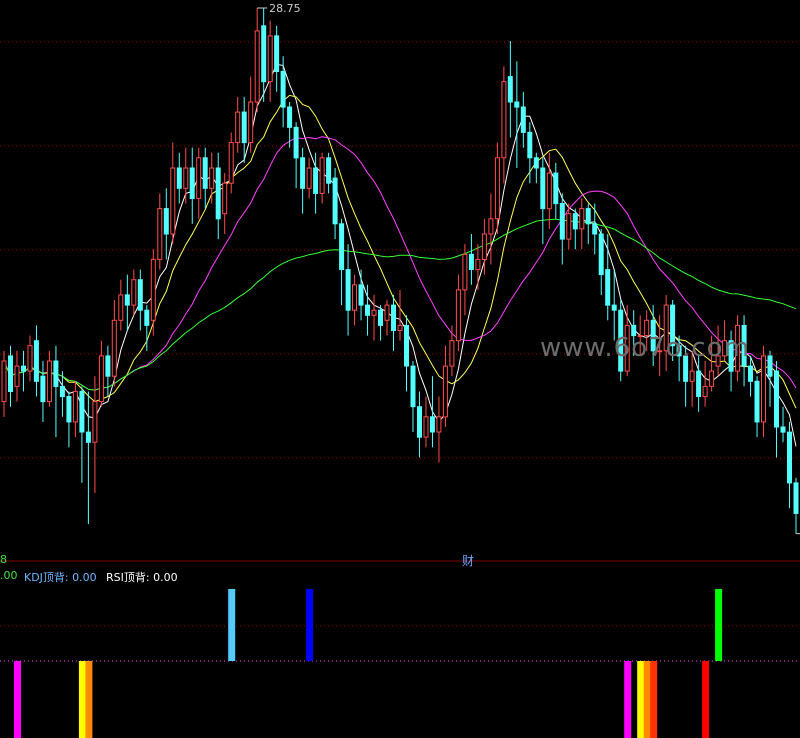  Describe the element at coordinates (142, 577) in the screenshot. I see `indicator-legend-rsi: RSI顶背: 0.00` at that location.